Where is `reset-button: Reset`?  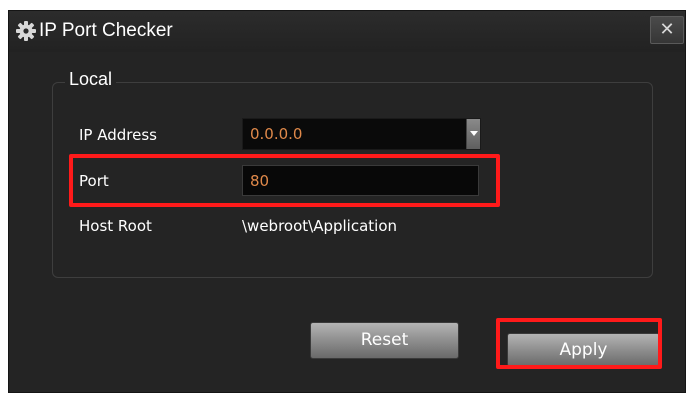
reset-button: Reset is located at coordinates (384, 340).